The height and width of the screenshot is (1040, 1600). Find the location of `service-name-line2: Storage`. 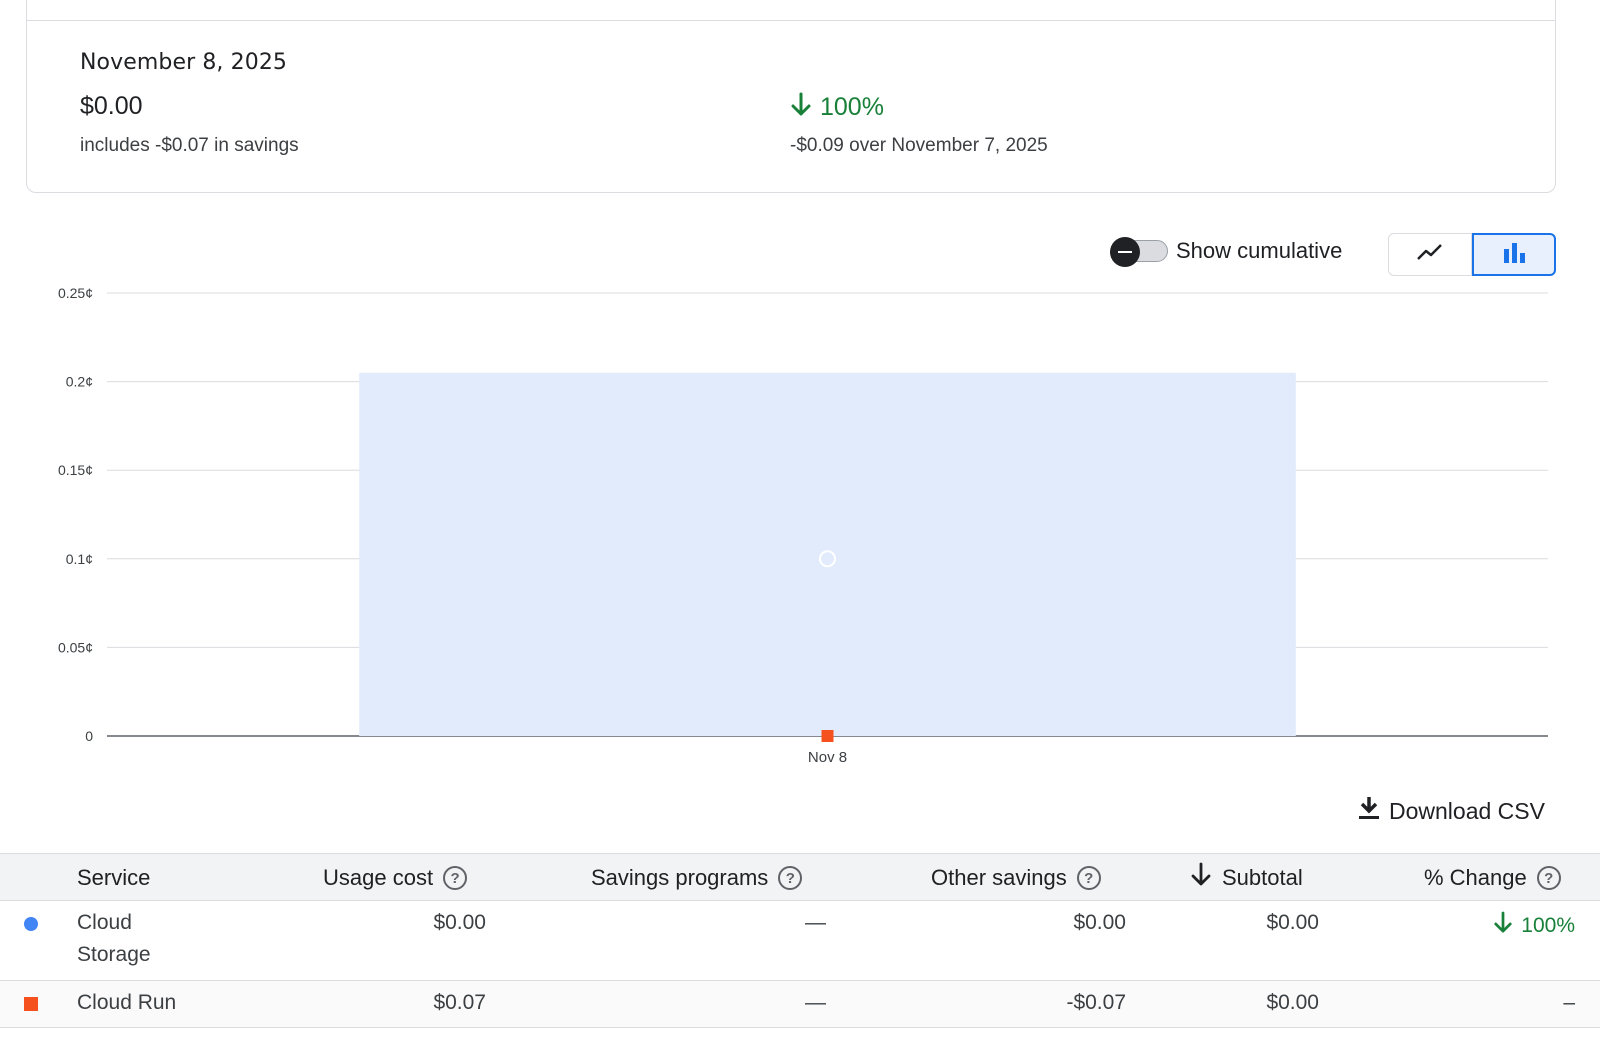

service-name-line2: Storage is located at coordinates (114, 954).